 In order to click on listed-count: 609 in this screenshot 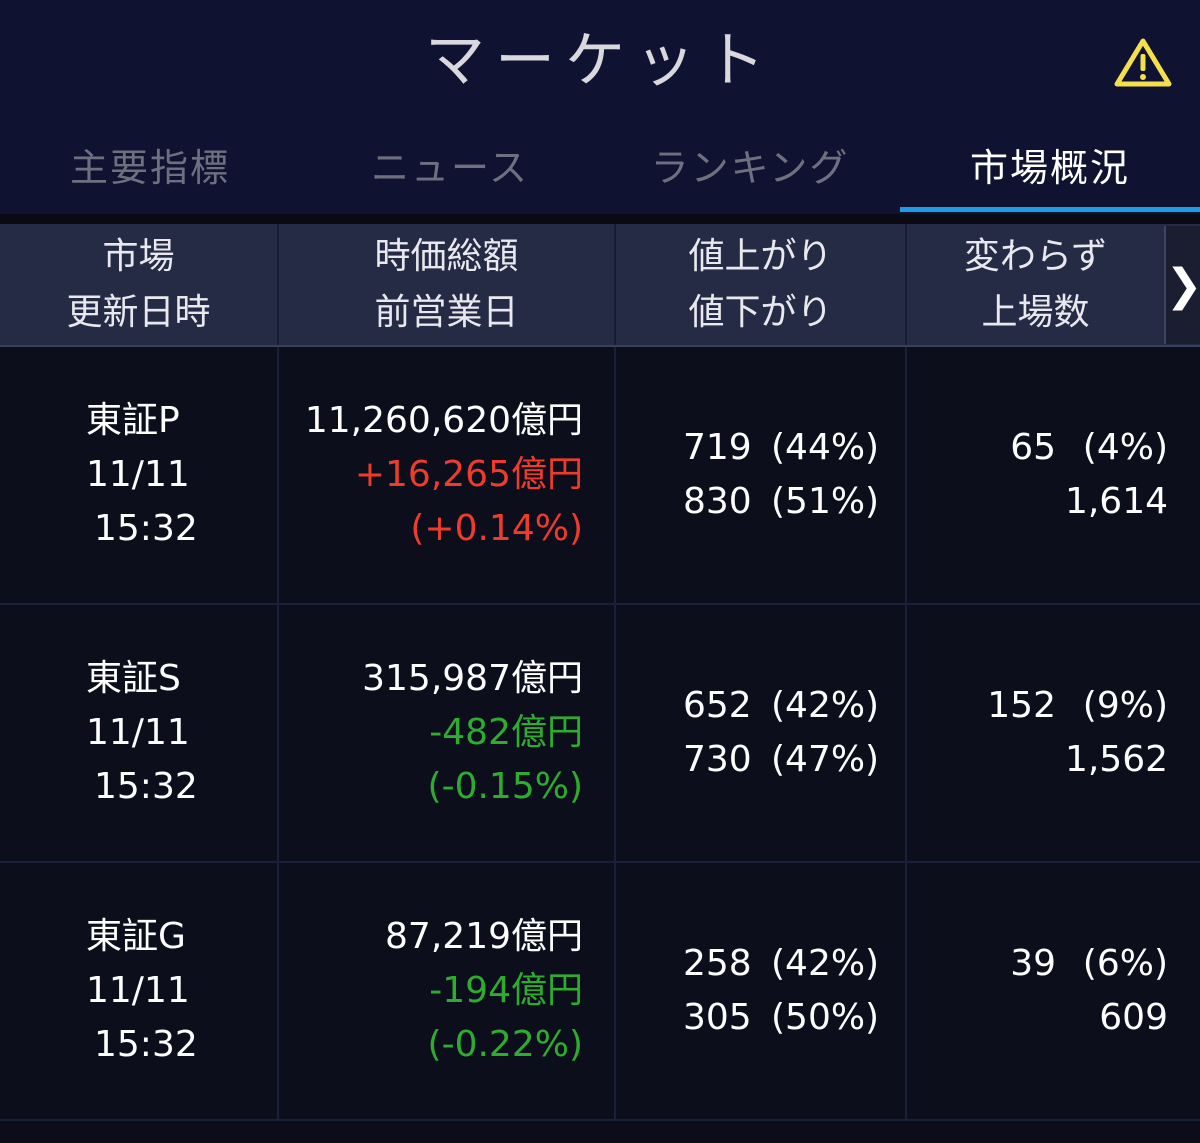, I will do `click(1133, 1017)`.